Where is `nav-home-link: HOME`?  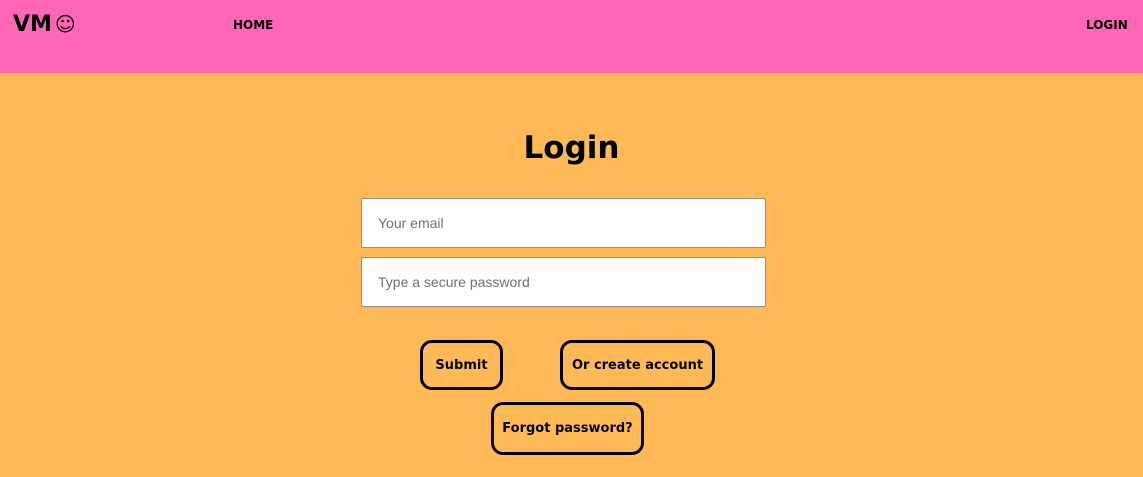
nav-home-link: HOME is located at coordinates (253, 25).